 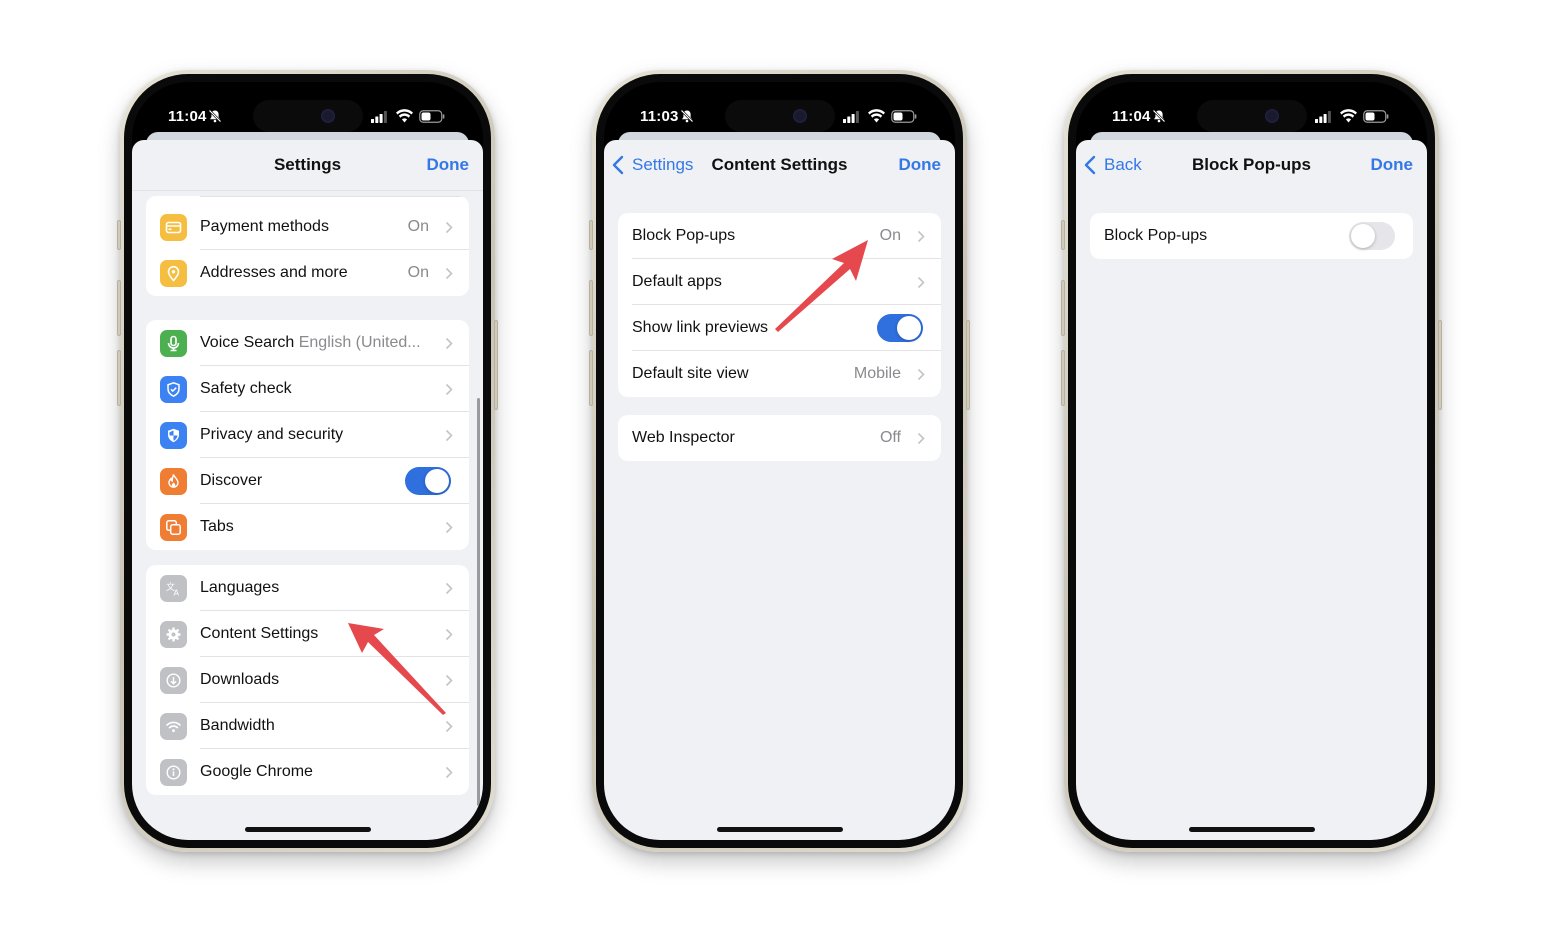 I want to click on row-privacy-security: Privacy and security, so click(x=307, y=435).